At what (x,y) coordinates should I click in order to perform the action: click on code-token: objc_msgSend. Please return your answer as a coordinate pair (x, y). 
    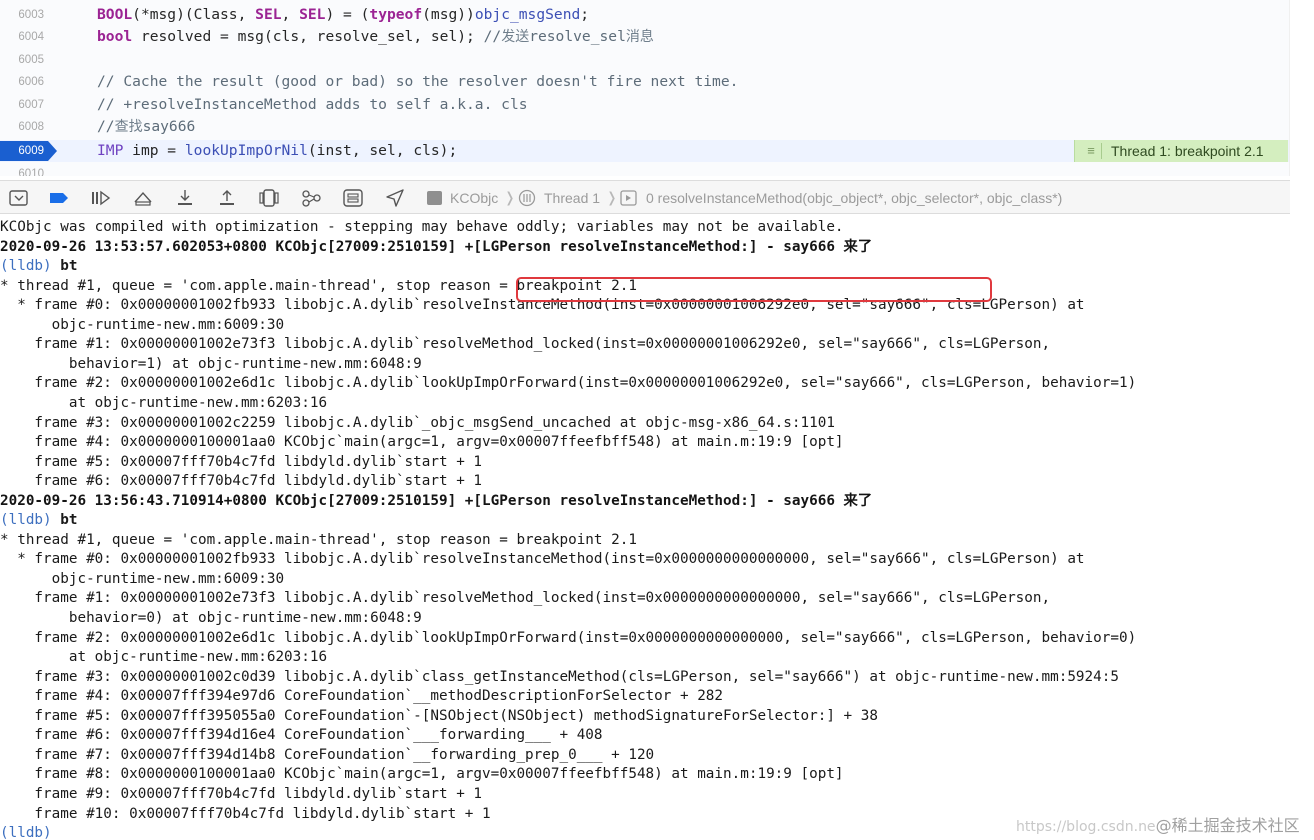
    Looking at the image, I should click on (527, 14).